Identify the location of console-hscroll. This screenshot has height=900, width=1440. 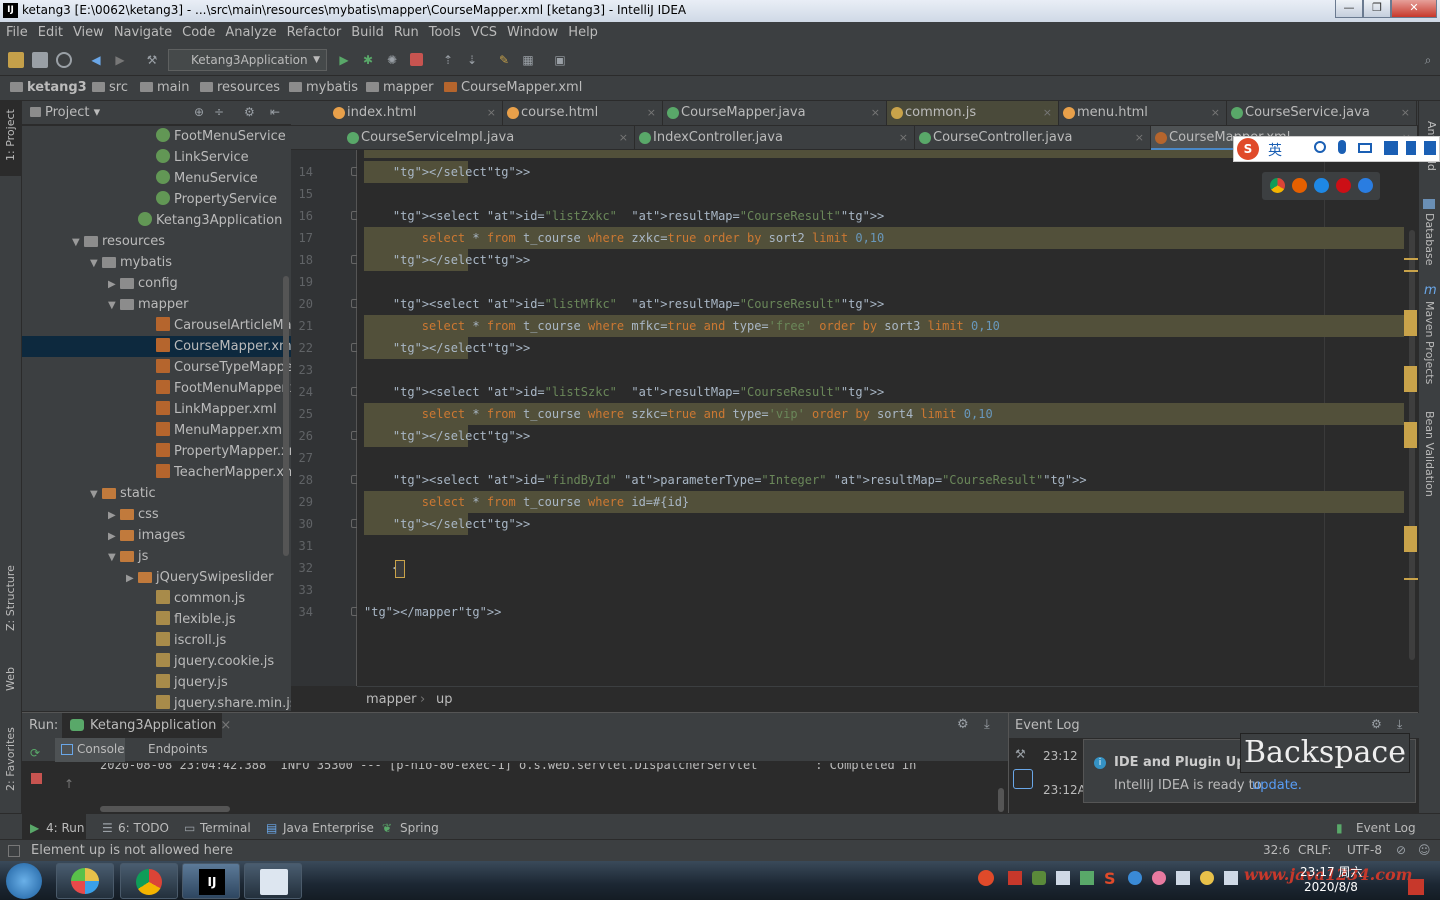
(165, 809).